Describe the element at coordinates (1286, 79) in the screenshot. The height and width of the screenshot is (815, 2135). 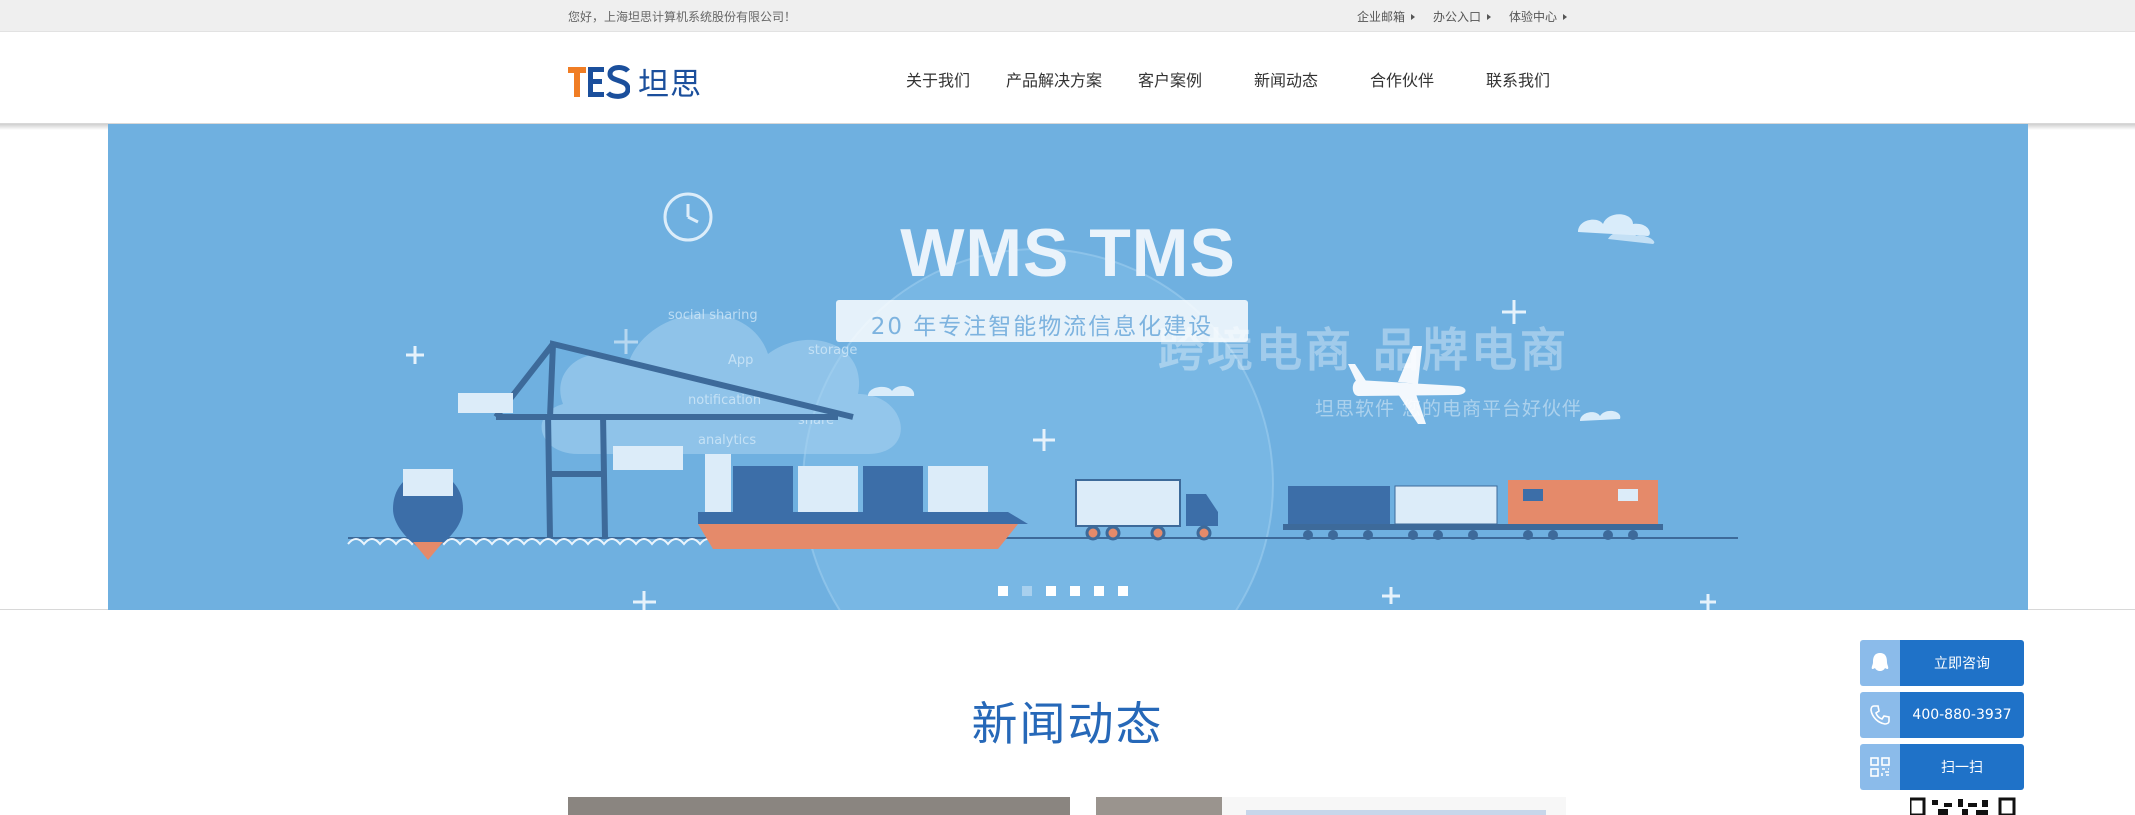
I see `nav-news: 新闻动态` at that location.